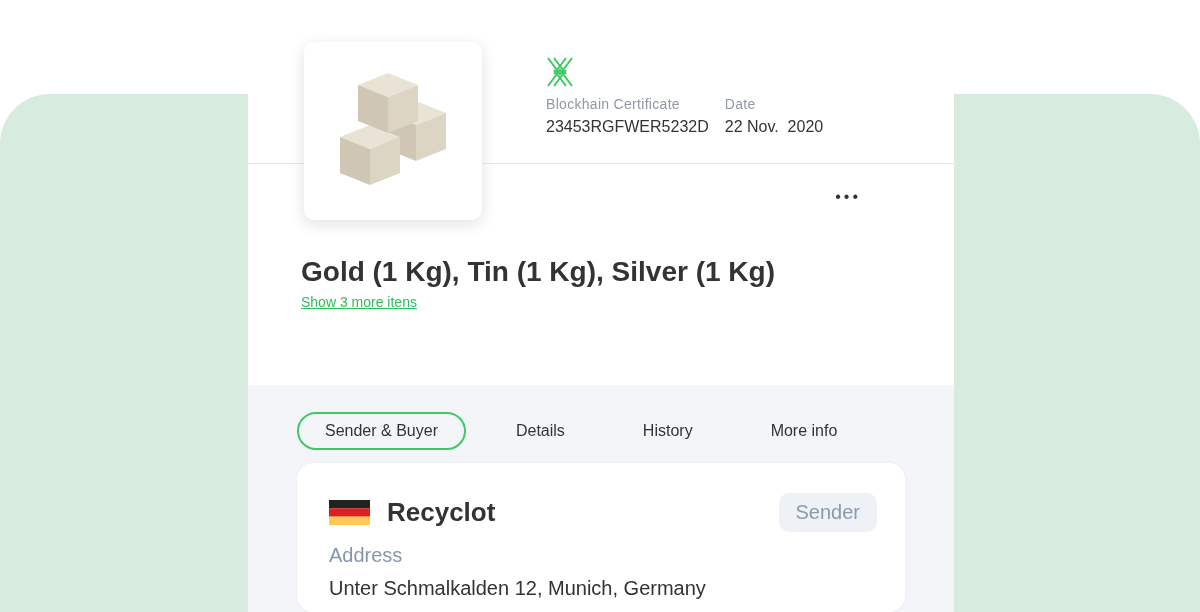 This screenshot has height=612, width=1200. I want to click on address-text: Unter Schmalkalden 12, Munich, Germany, so click(518, 588).